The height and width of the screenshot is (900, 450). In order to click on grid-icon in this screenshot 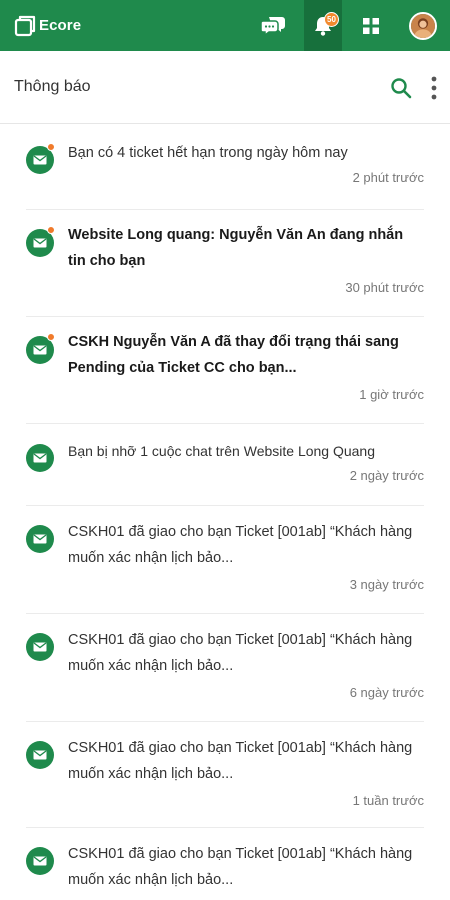, I will do `click(371, 25)`.